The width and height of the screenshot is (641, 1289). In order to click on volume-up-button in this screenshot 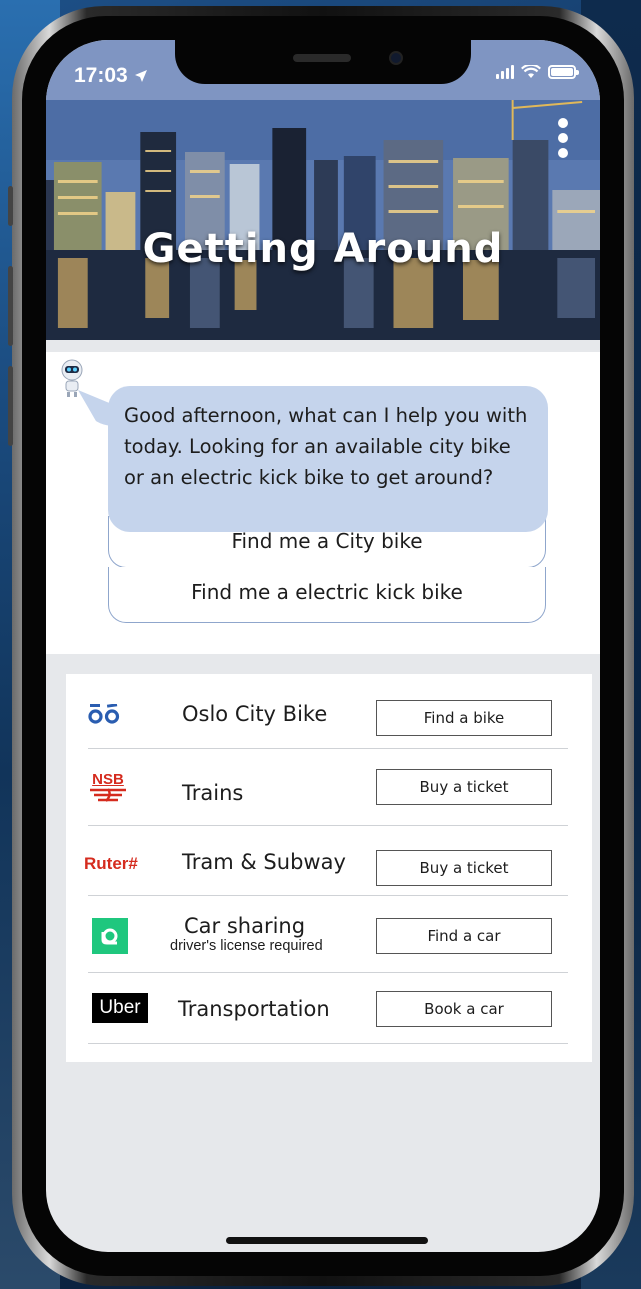, I will do `click(10, 306)`.